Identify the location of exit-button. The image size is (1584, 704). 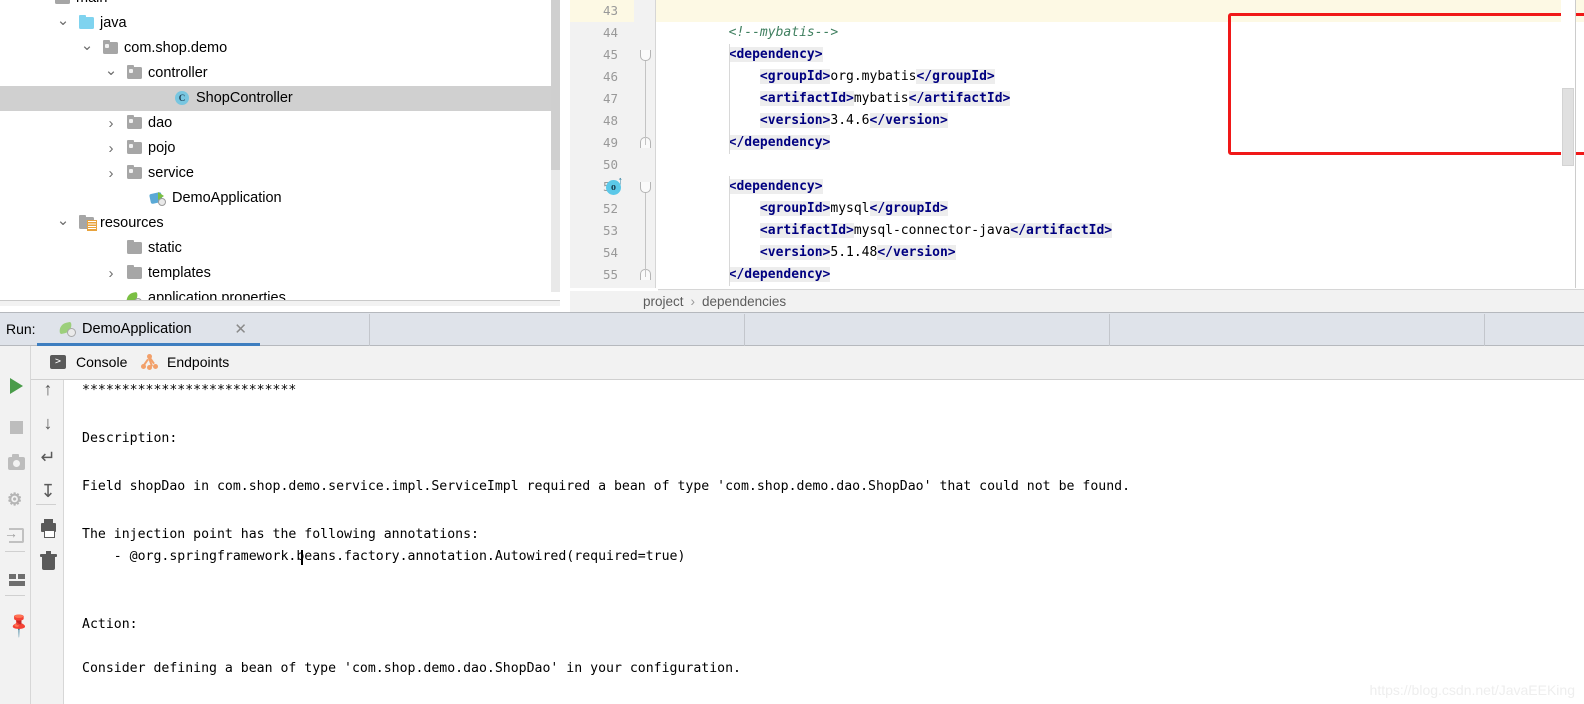
(16, 535).